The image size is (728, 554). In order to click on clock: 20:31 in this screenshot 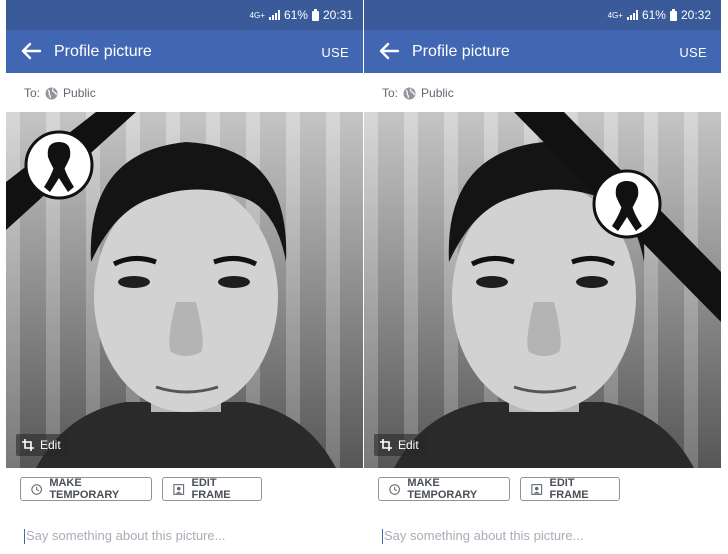, I will do `click(337, 15)`.